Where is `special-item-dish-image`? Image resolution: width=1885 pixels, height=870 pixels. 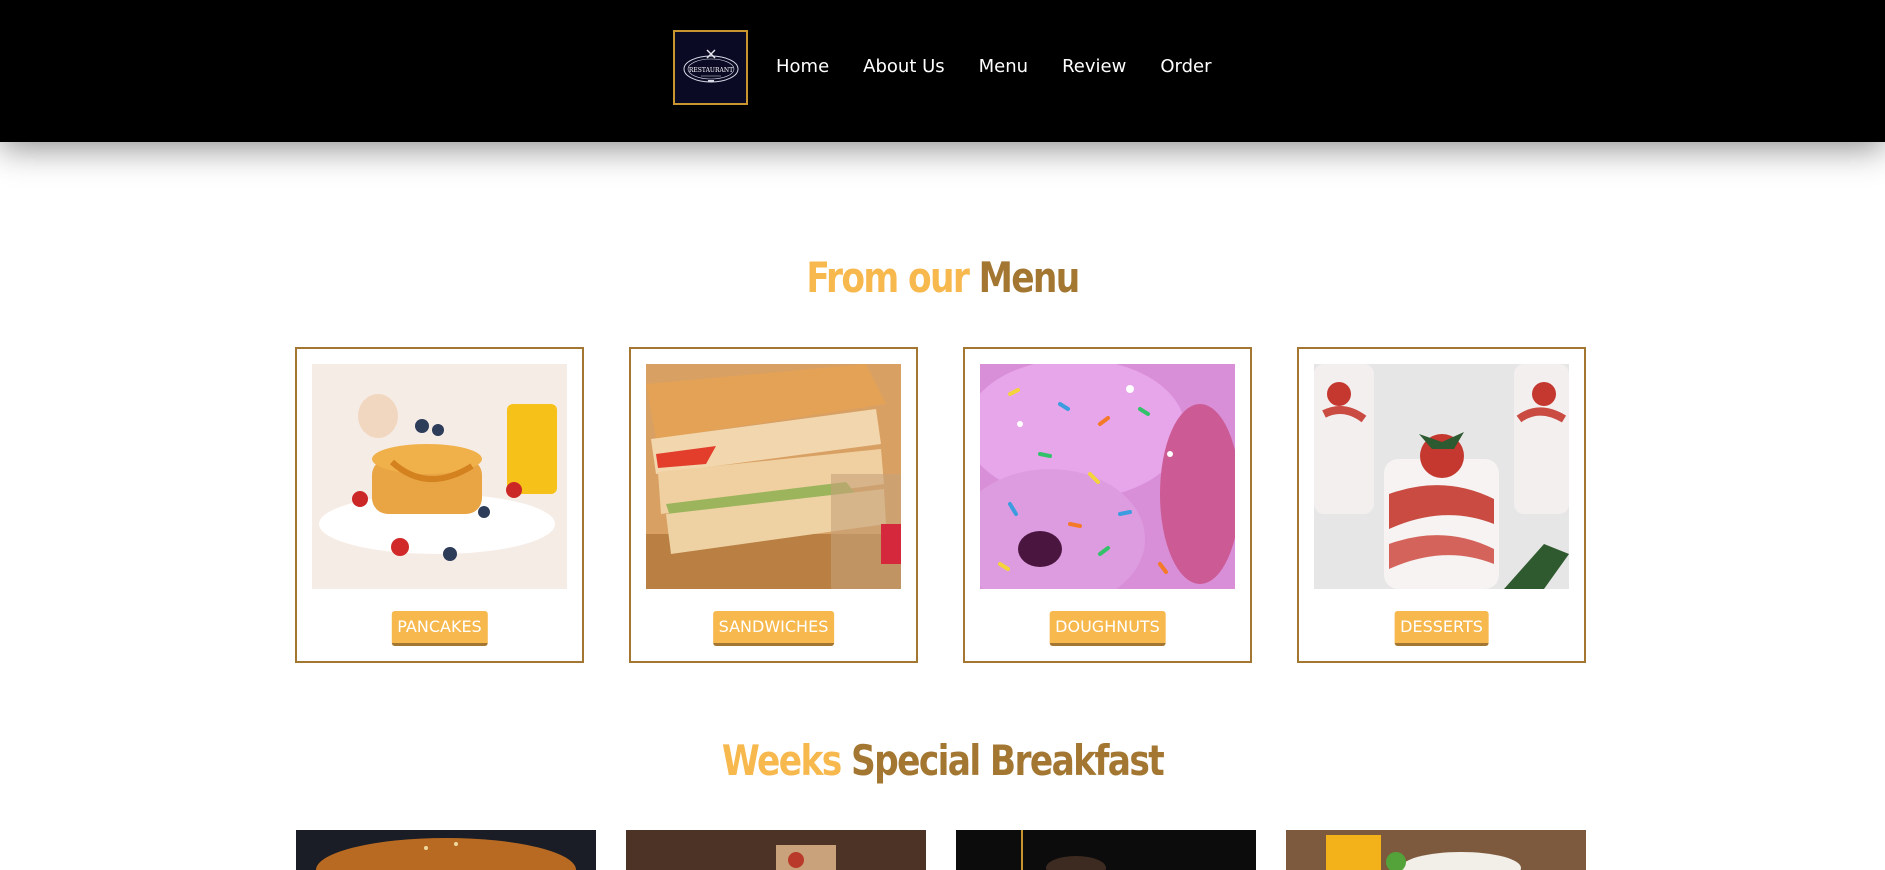 special-item-dish-image is located at coordinates (1106, 850).